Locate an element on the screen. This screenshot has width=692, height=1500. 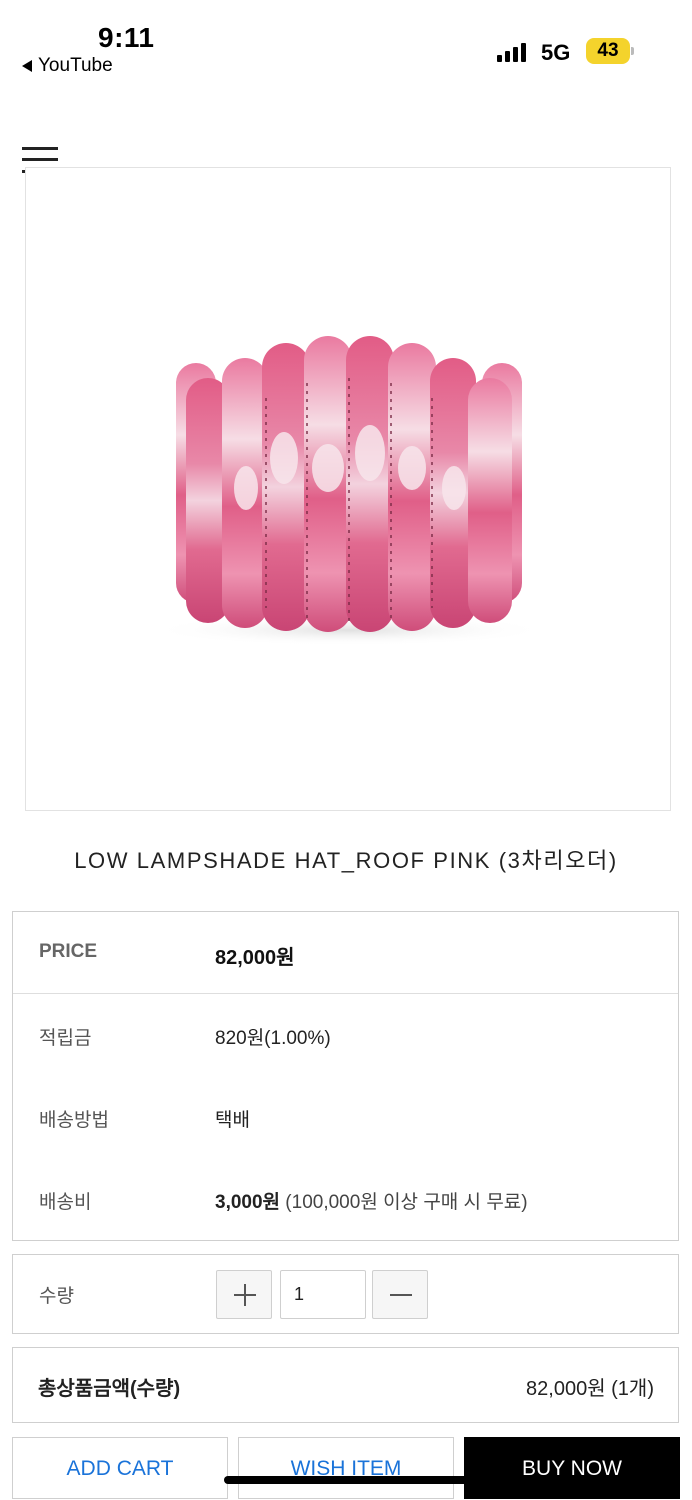
price-label: PRICE is located at coordinates (68, 951).